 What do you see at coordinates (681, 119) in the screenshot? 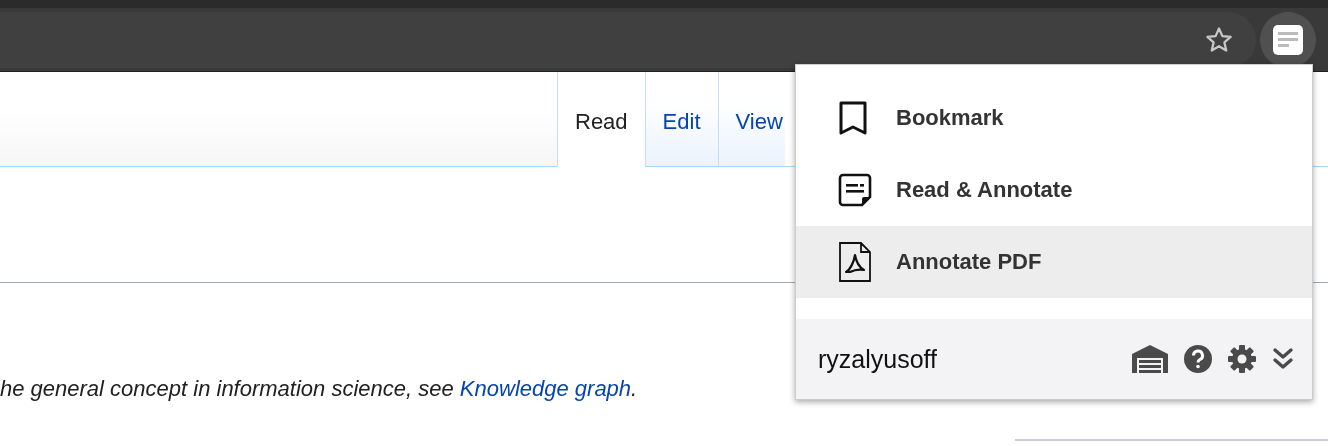
I see `page-tab: Edit` at bounding box center [681, 119].